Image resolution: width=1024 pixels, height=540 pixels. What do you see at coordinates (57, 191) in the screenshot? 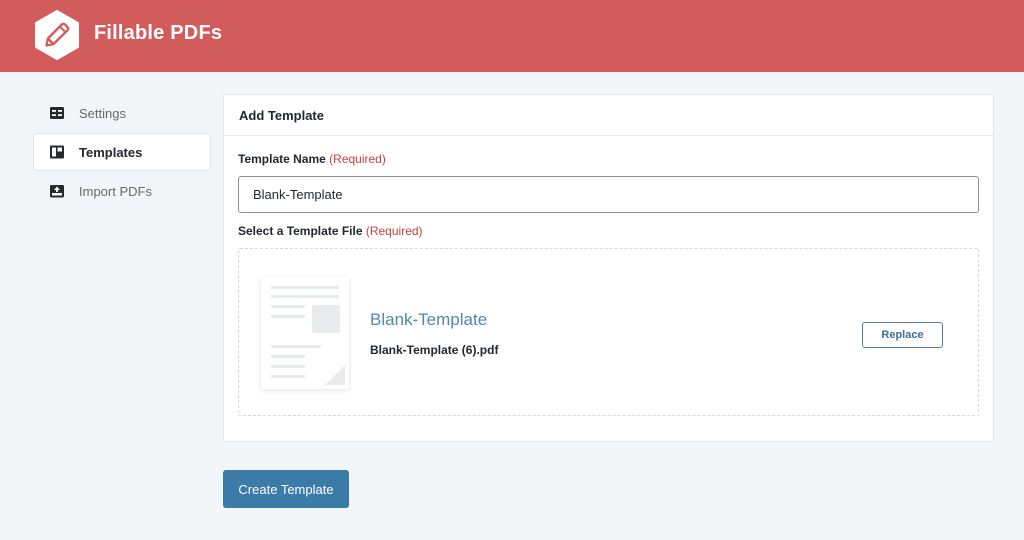
I see `import-icon` at bounding box center [57, 191].